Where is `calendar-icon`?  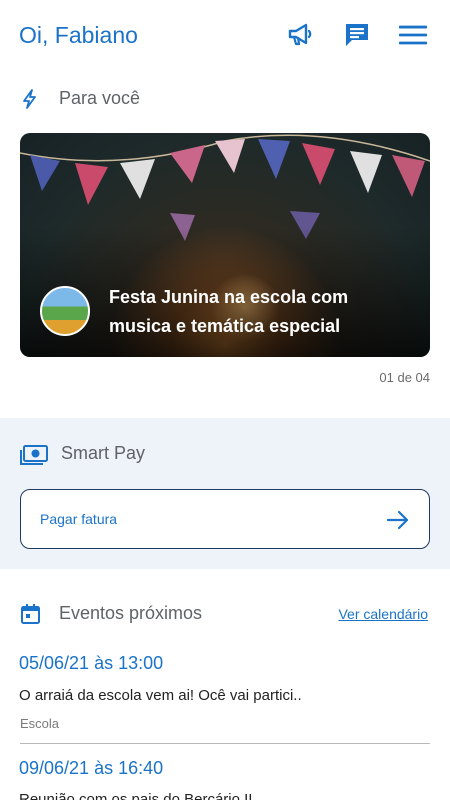
calendar-icon is located at coordinates (31, 614).